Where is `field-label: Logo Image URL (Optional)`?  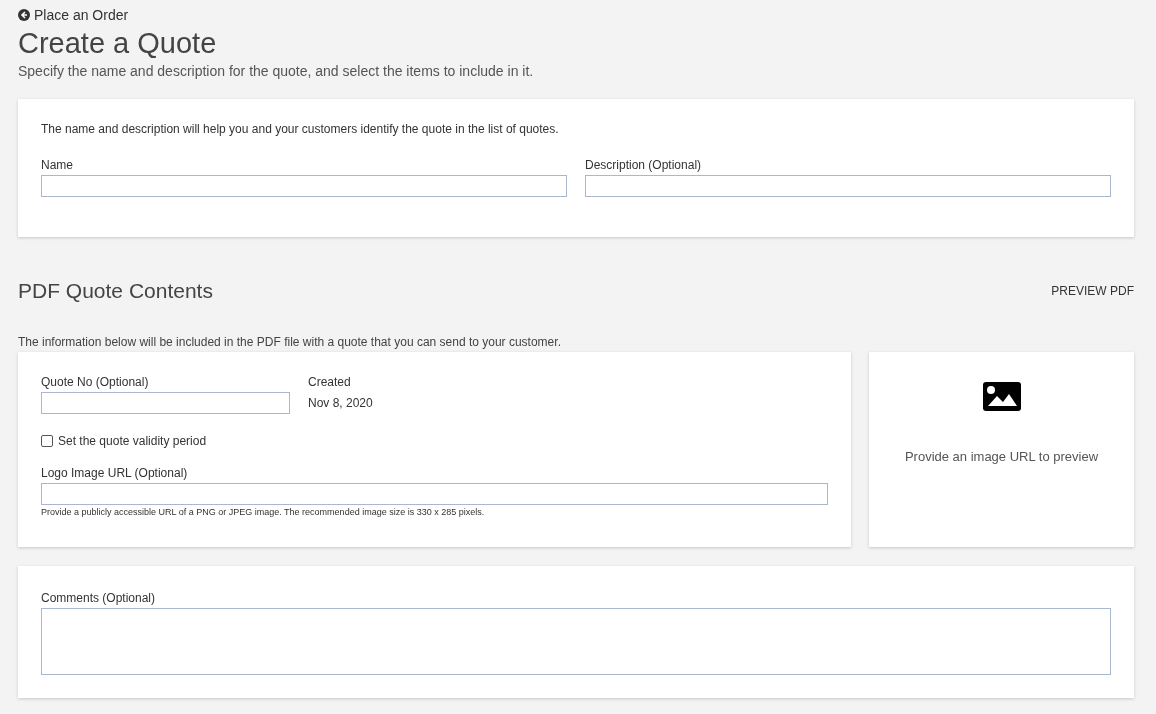 field-label: Logo Image URL (Optional) is located at coordinates (115, 473).